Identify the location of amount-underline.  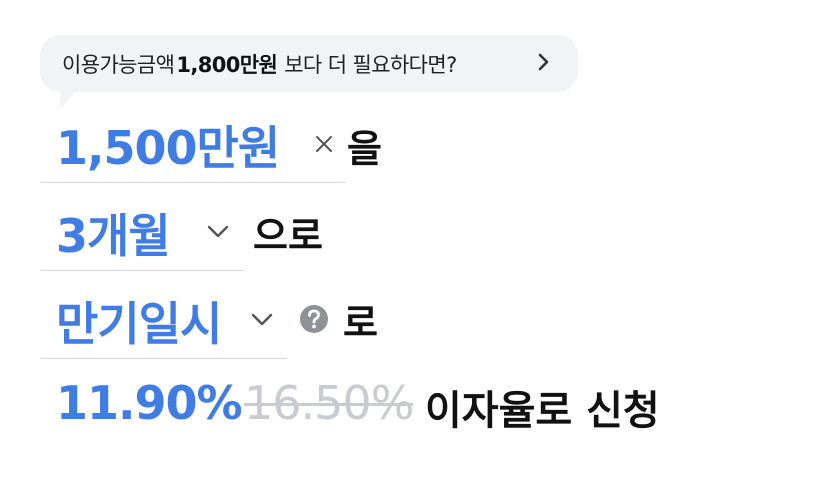
(193, 182).